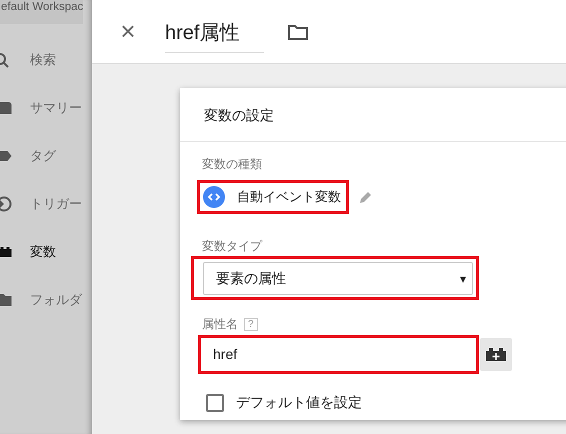 Image resolution: width=566 pixels, height=434 pixels. Describe the element at coordinates (46, 108) in the screenshot. I see `sidebar-item: サマリー` at that location.